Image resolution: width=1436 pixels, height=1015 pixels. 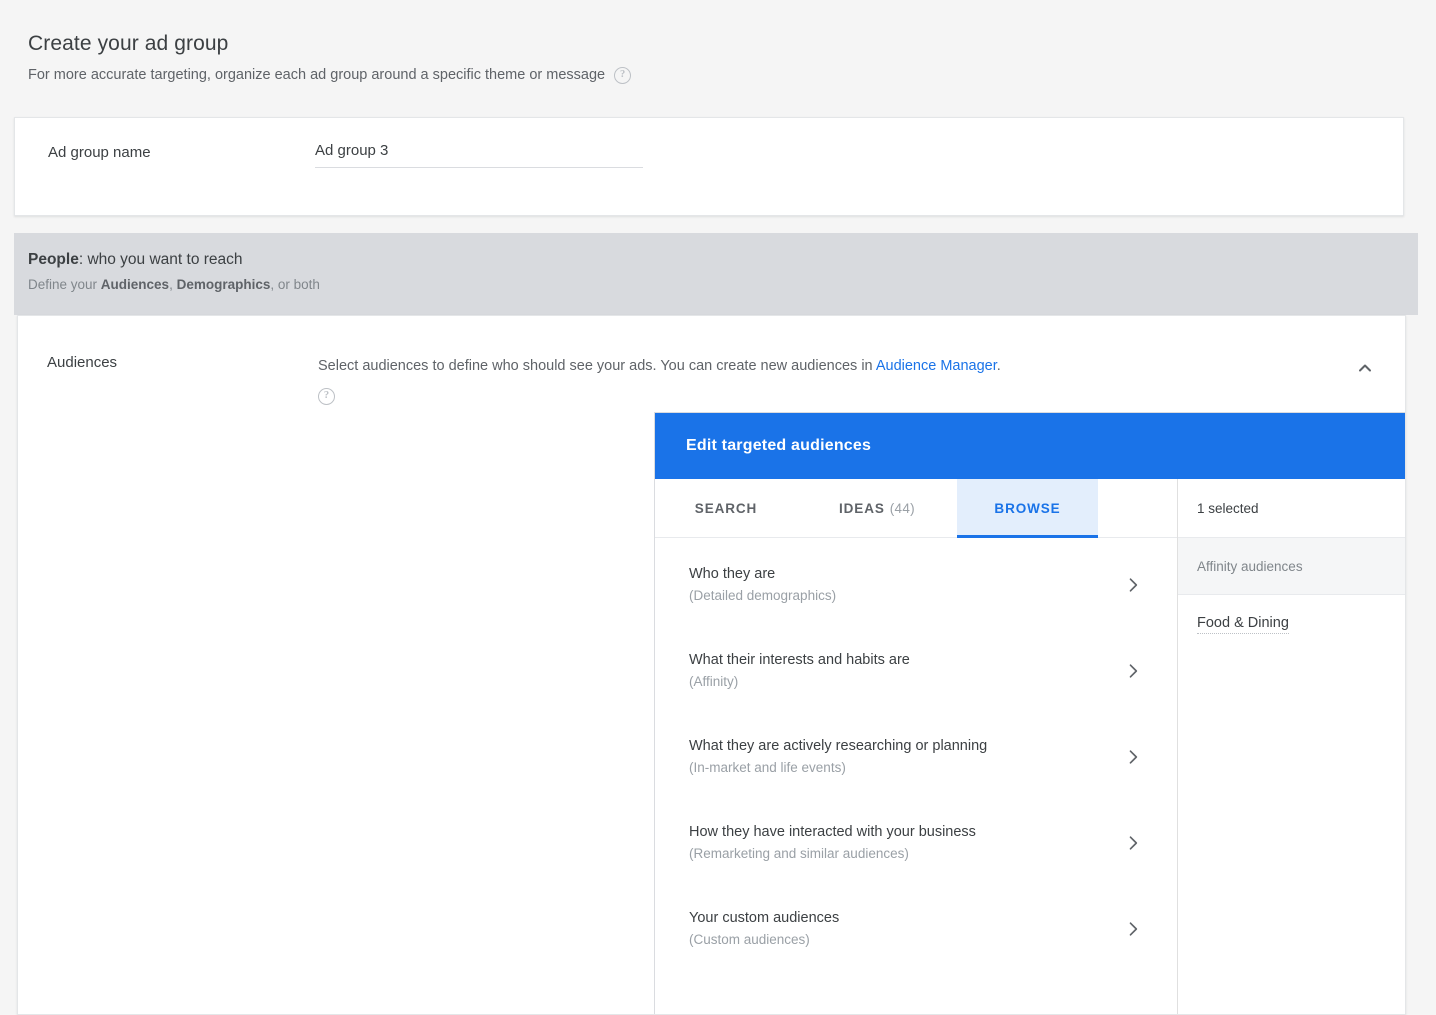 I want to click on selected-group-header-affinity: Affinity audiences, so click(x=1291, y=566).